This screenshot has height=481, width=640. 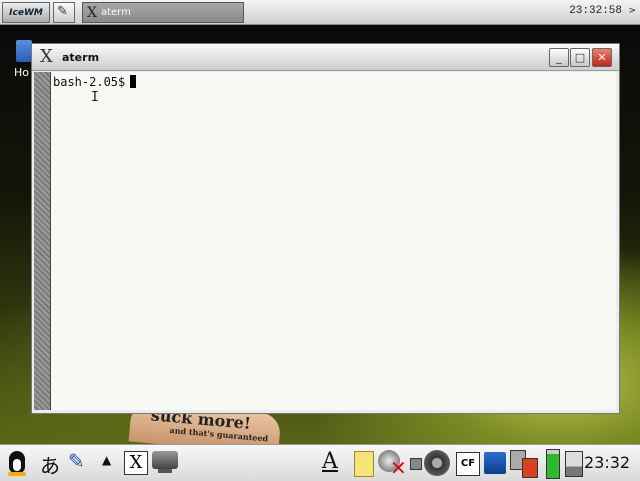 I want to click on x-terminal-launcher: X, so click(x=136, y=463).